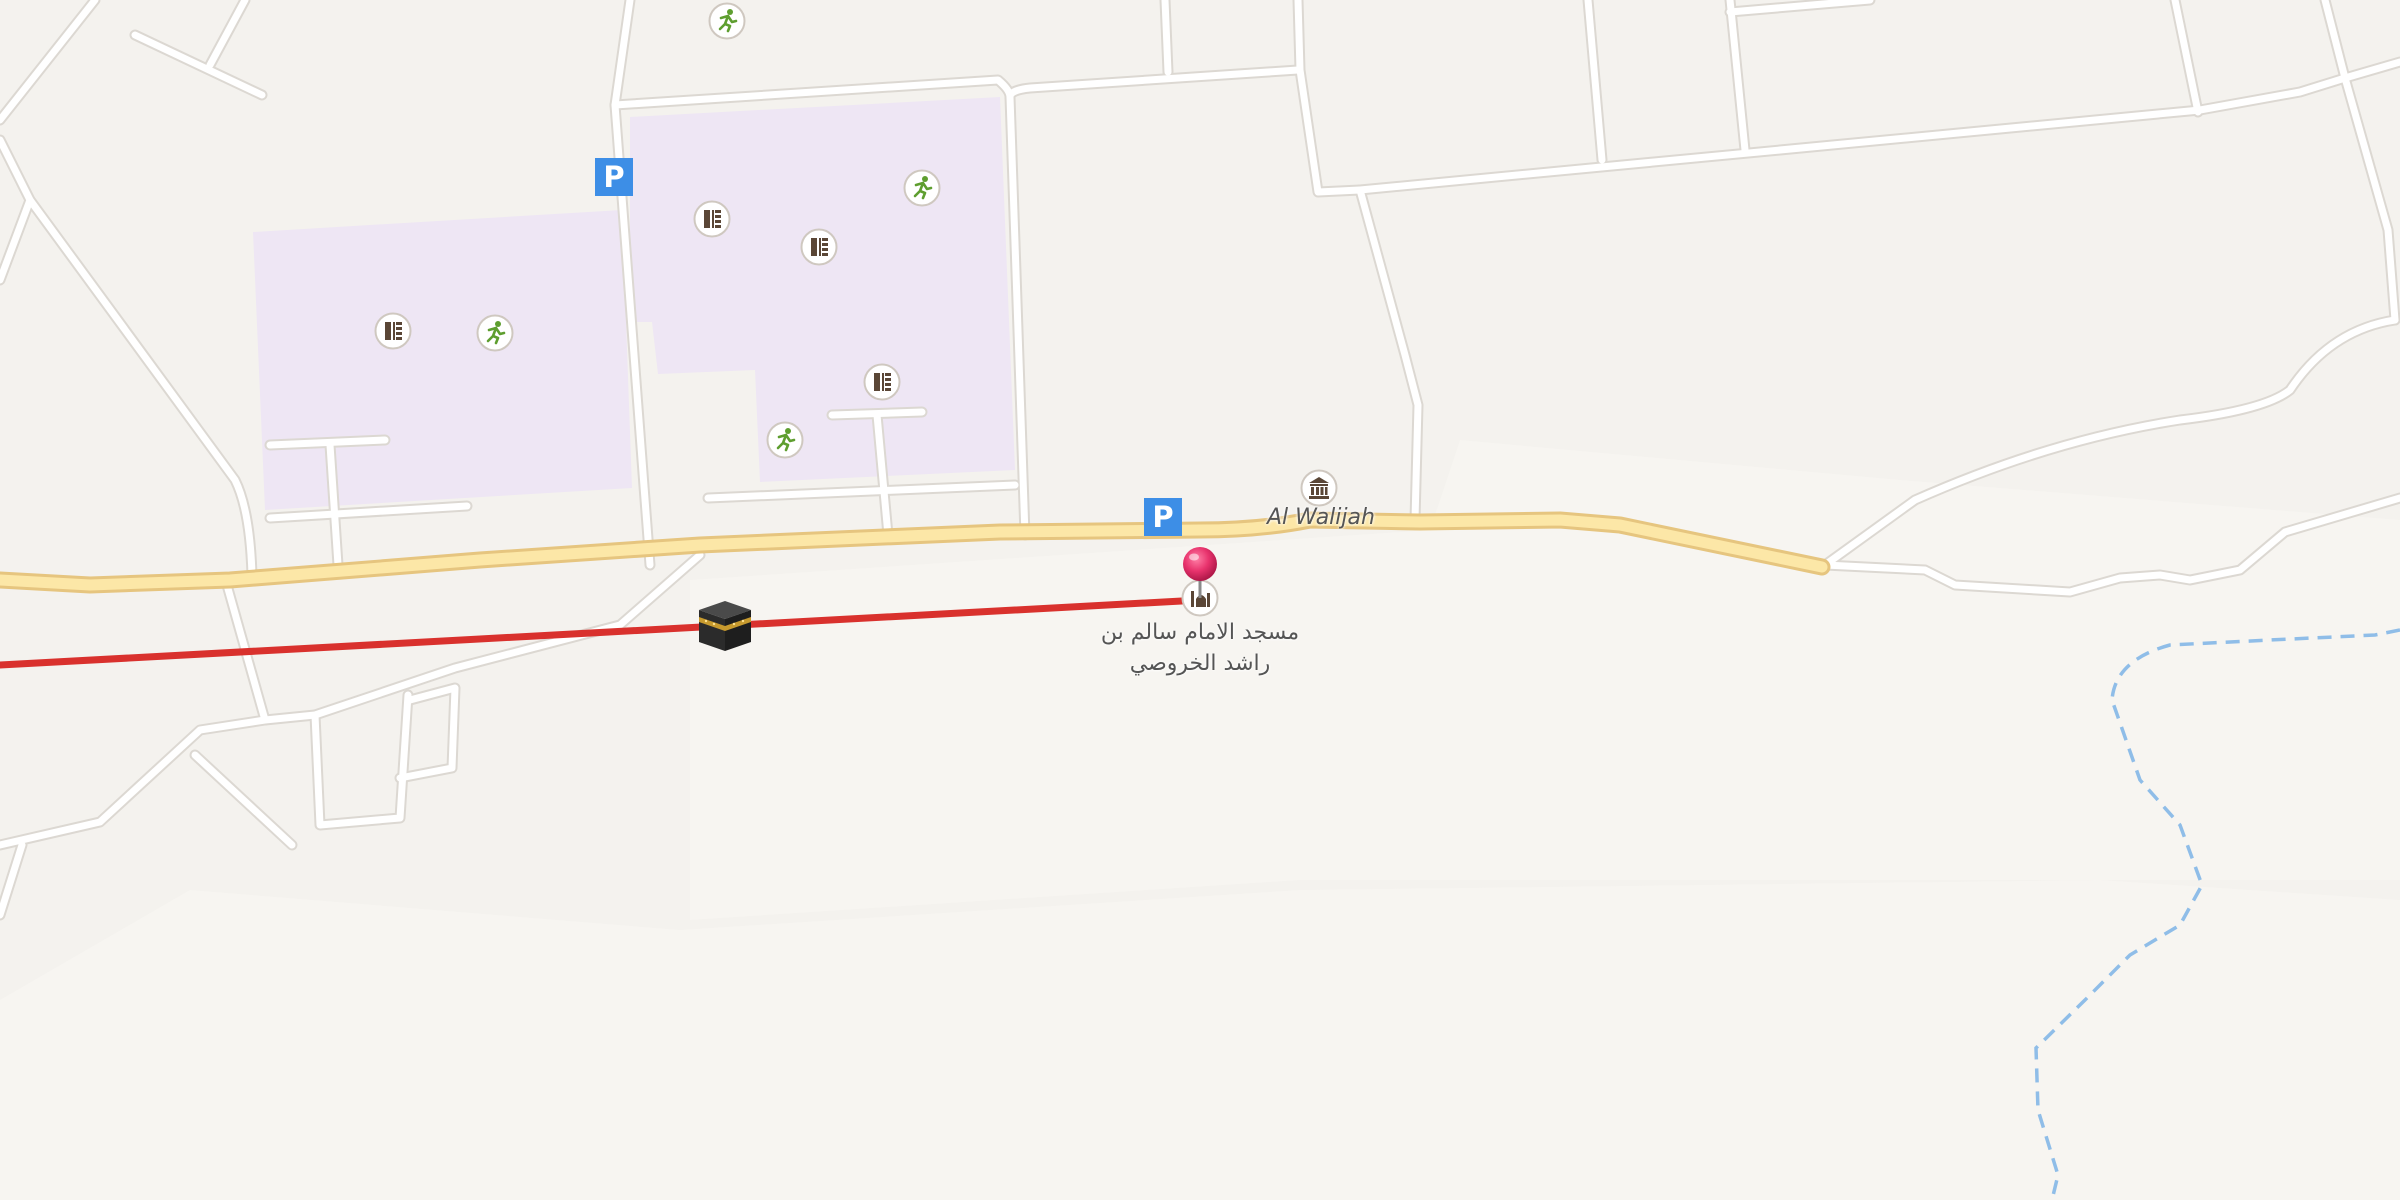 Image resolution: width=2400 pixels, height=1200 pixels. What do you see at coordinates (1200, 573) in the screenshot?
I see `location-pin-icon` at bounding box center [1200, 573].